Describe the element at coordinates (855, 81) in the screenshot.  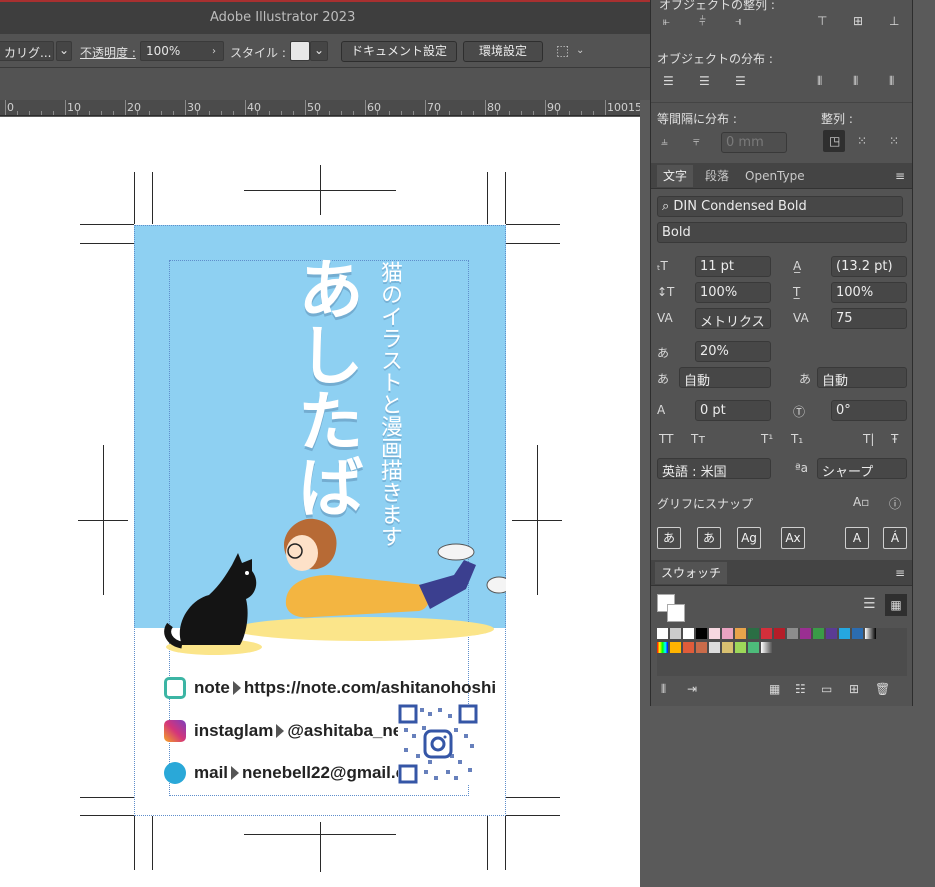
I see `distribute-hcenter-icon: ⦀` at that location.